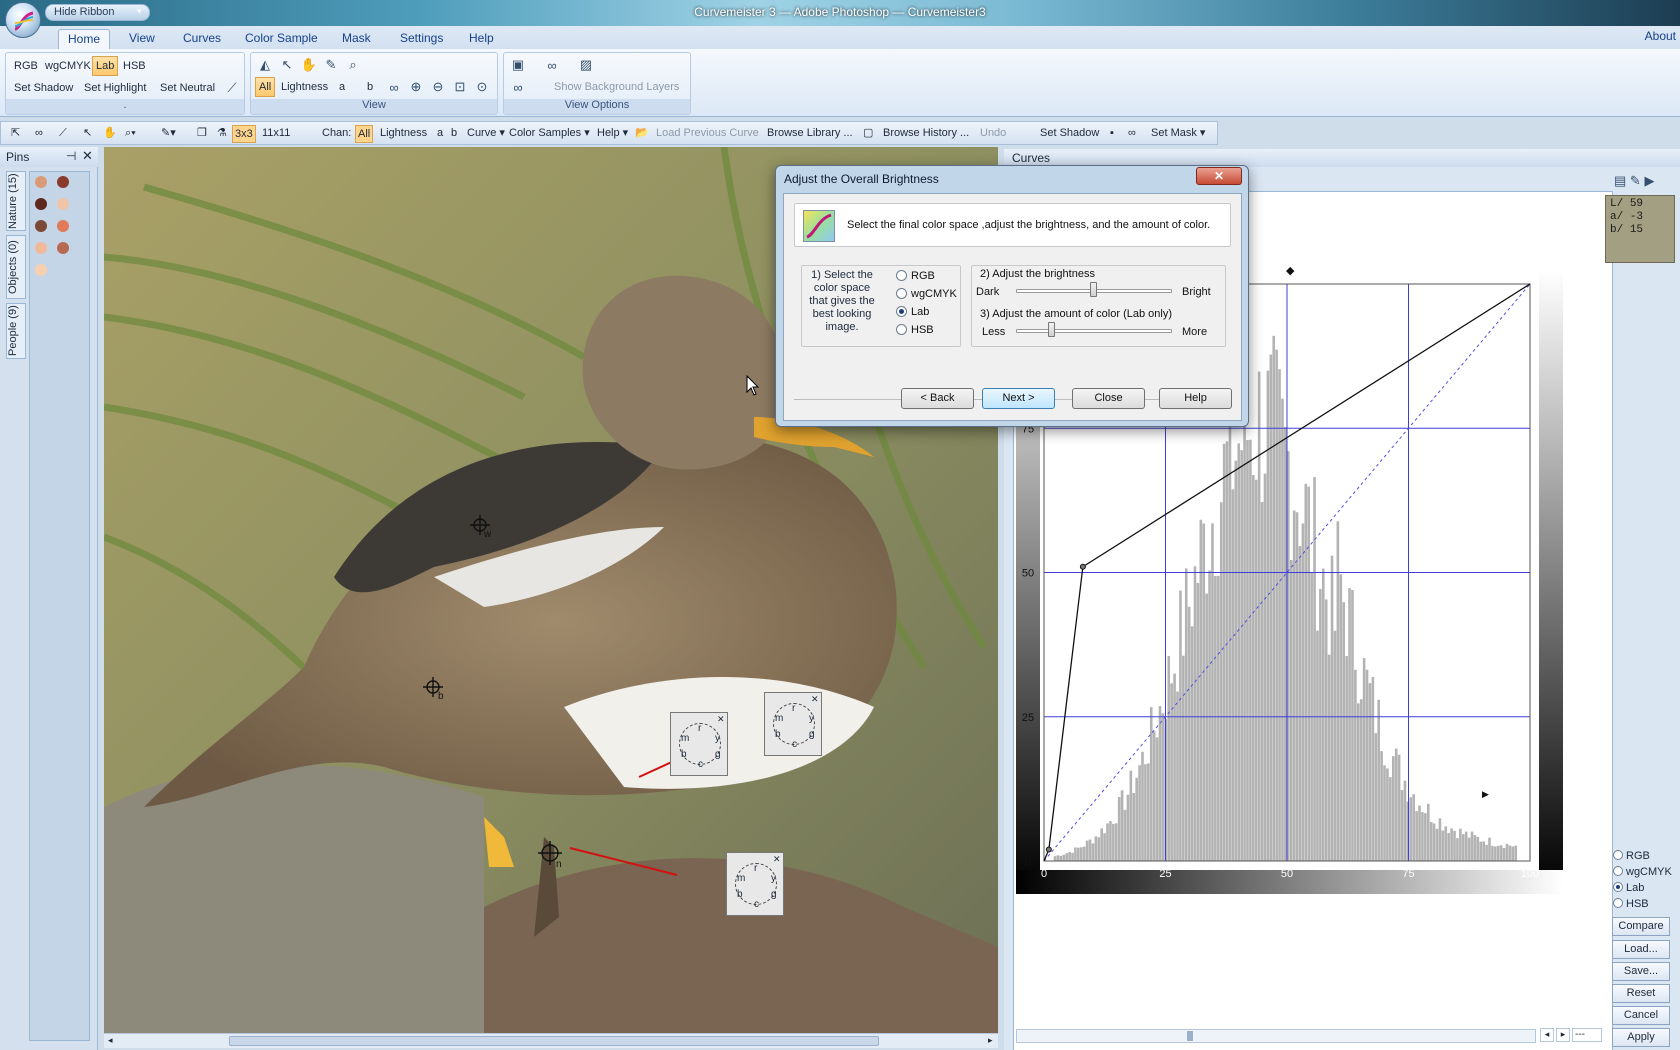  I want to click on curves-settings-icon: ✎, so click(1635, 180).